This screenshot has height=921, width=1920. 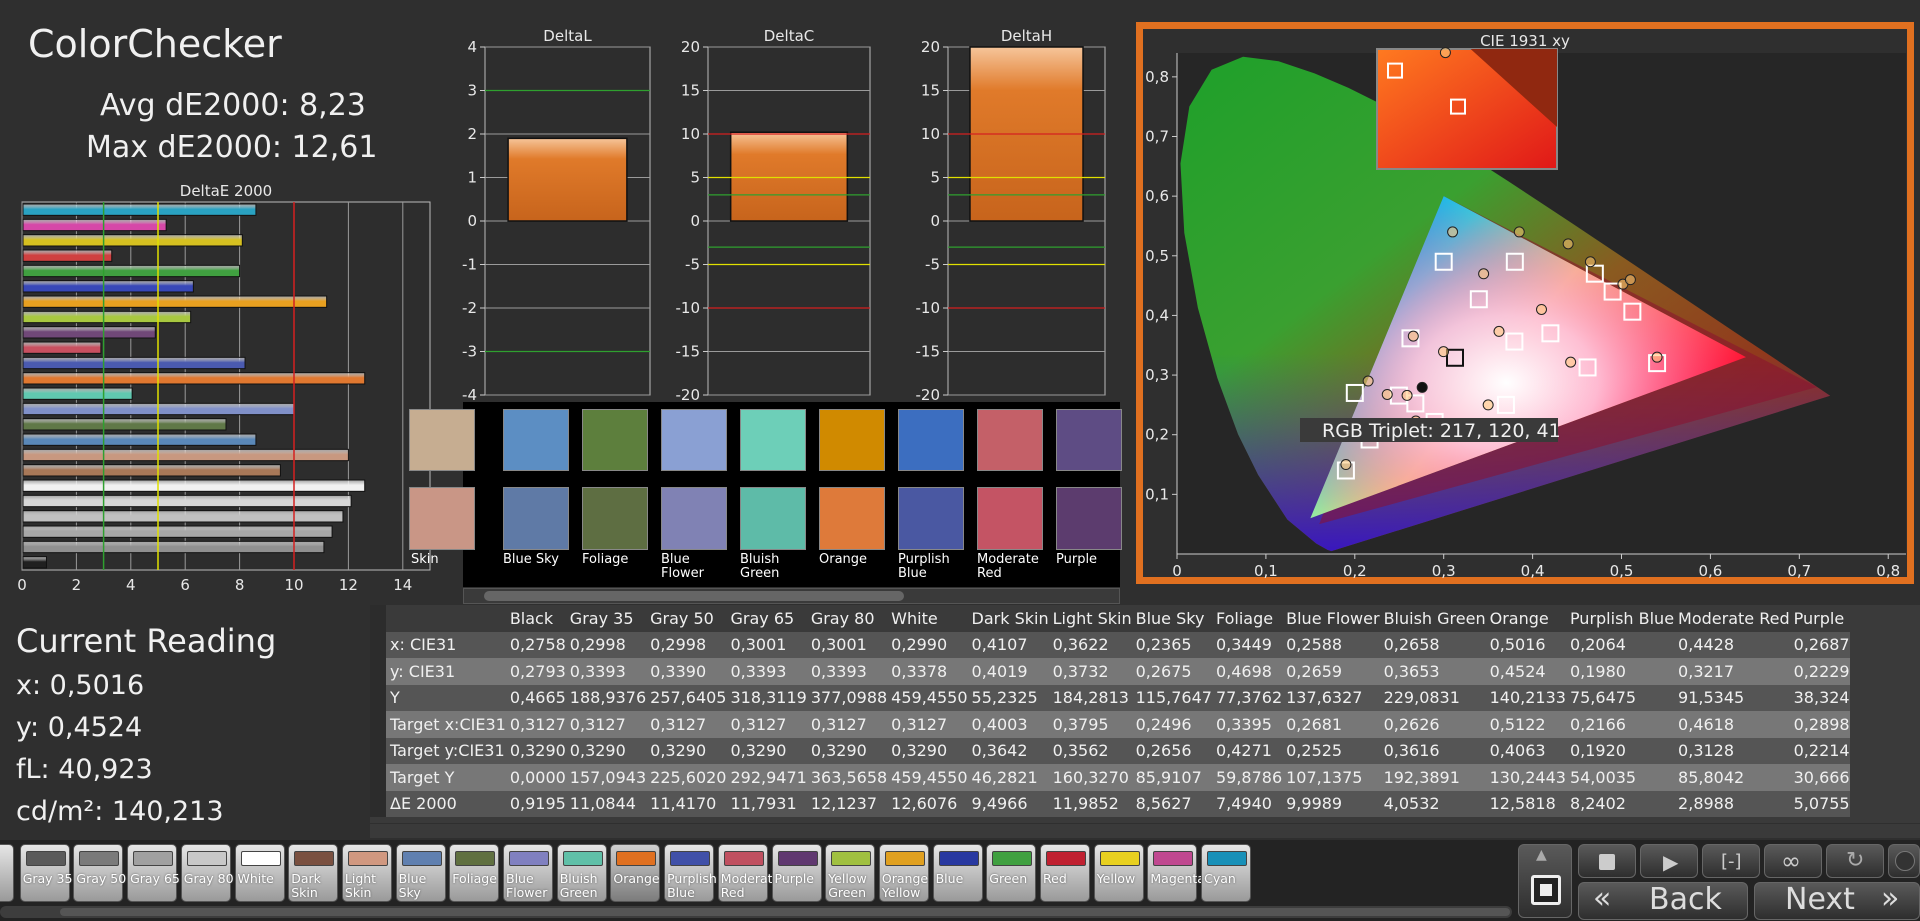 What do you see at coordinates (1171, 803) in the screenshot?
I see `table-cell: 8,5627` at bounding box center [1171, 803].